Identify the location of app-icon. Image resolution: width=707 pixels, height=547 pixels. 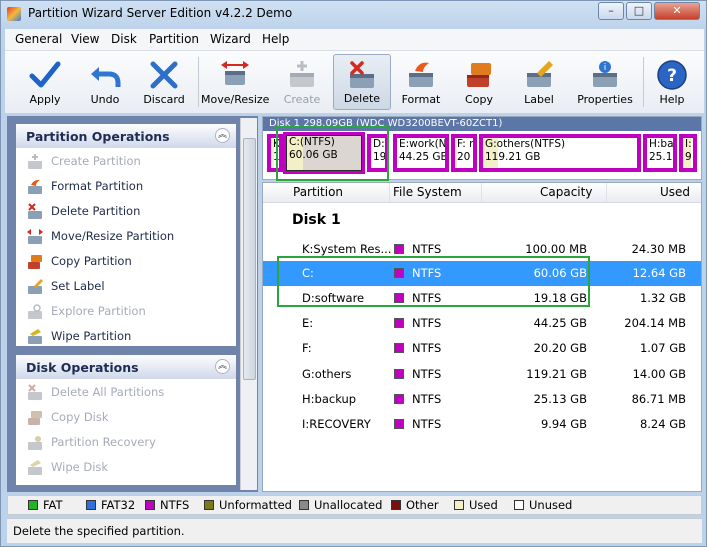
(14, 14).